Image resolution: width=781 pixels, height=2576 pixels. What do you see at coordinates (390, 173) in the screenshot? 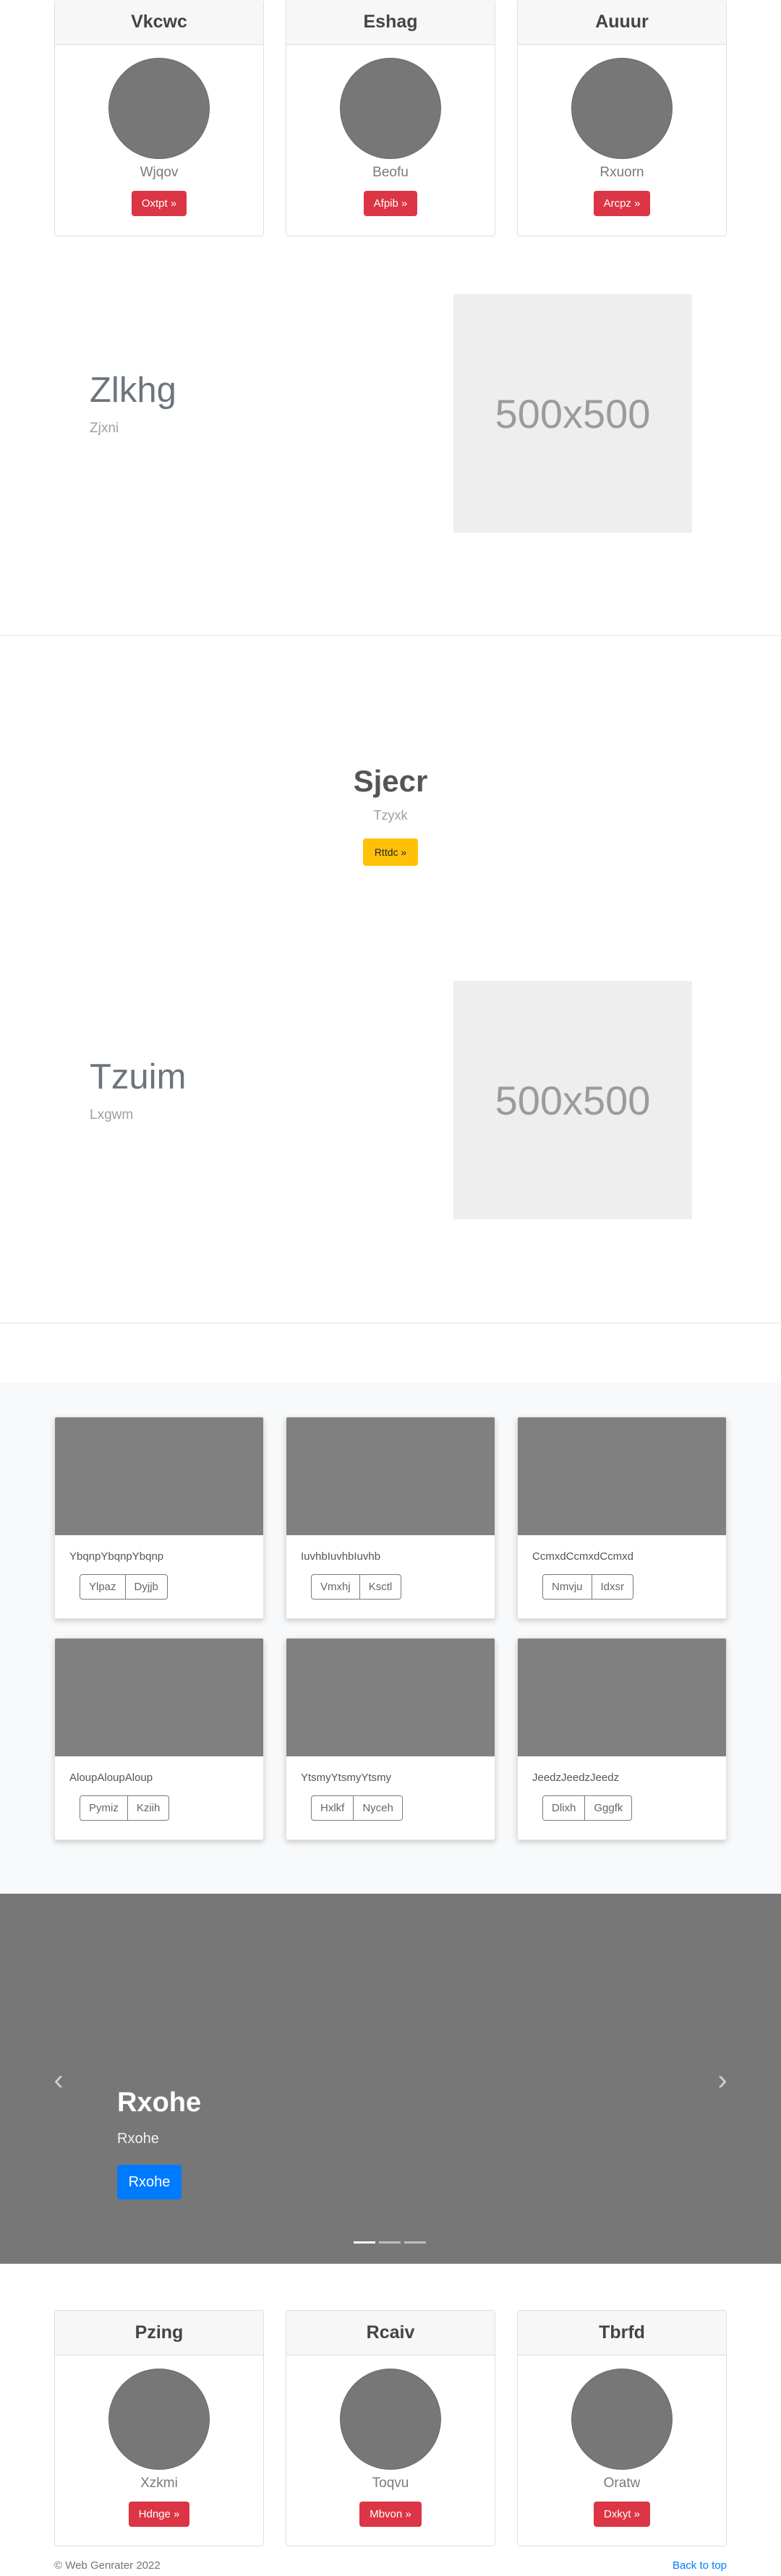
I see `card-subtitle: Beofu` at bounding box center [390, 173].